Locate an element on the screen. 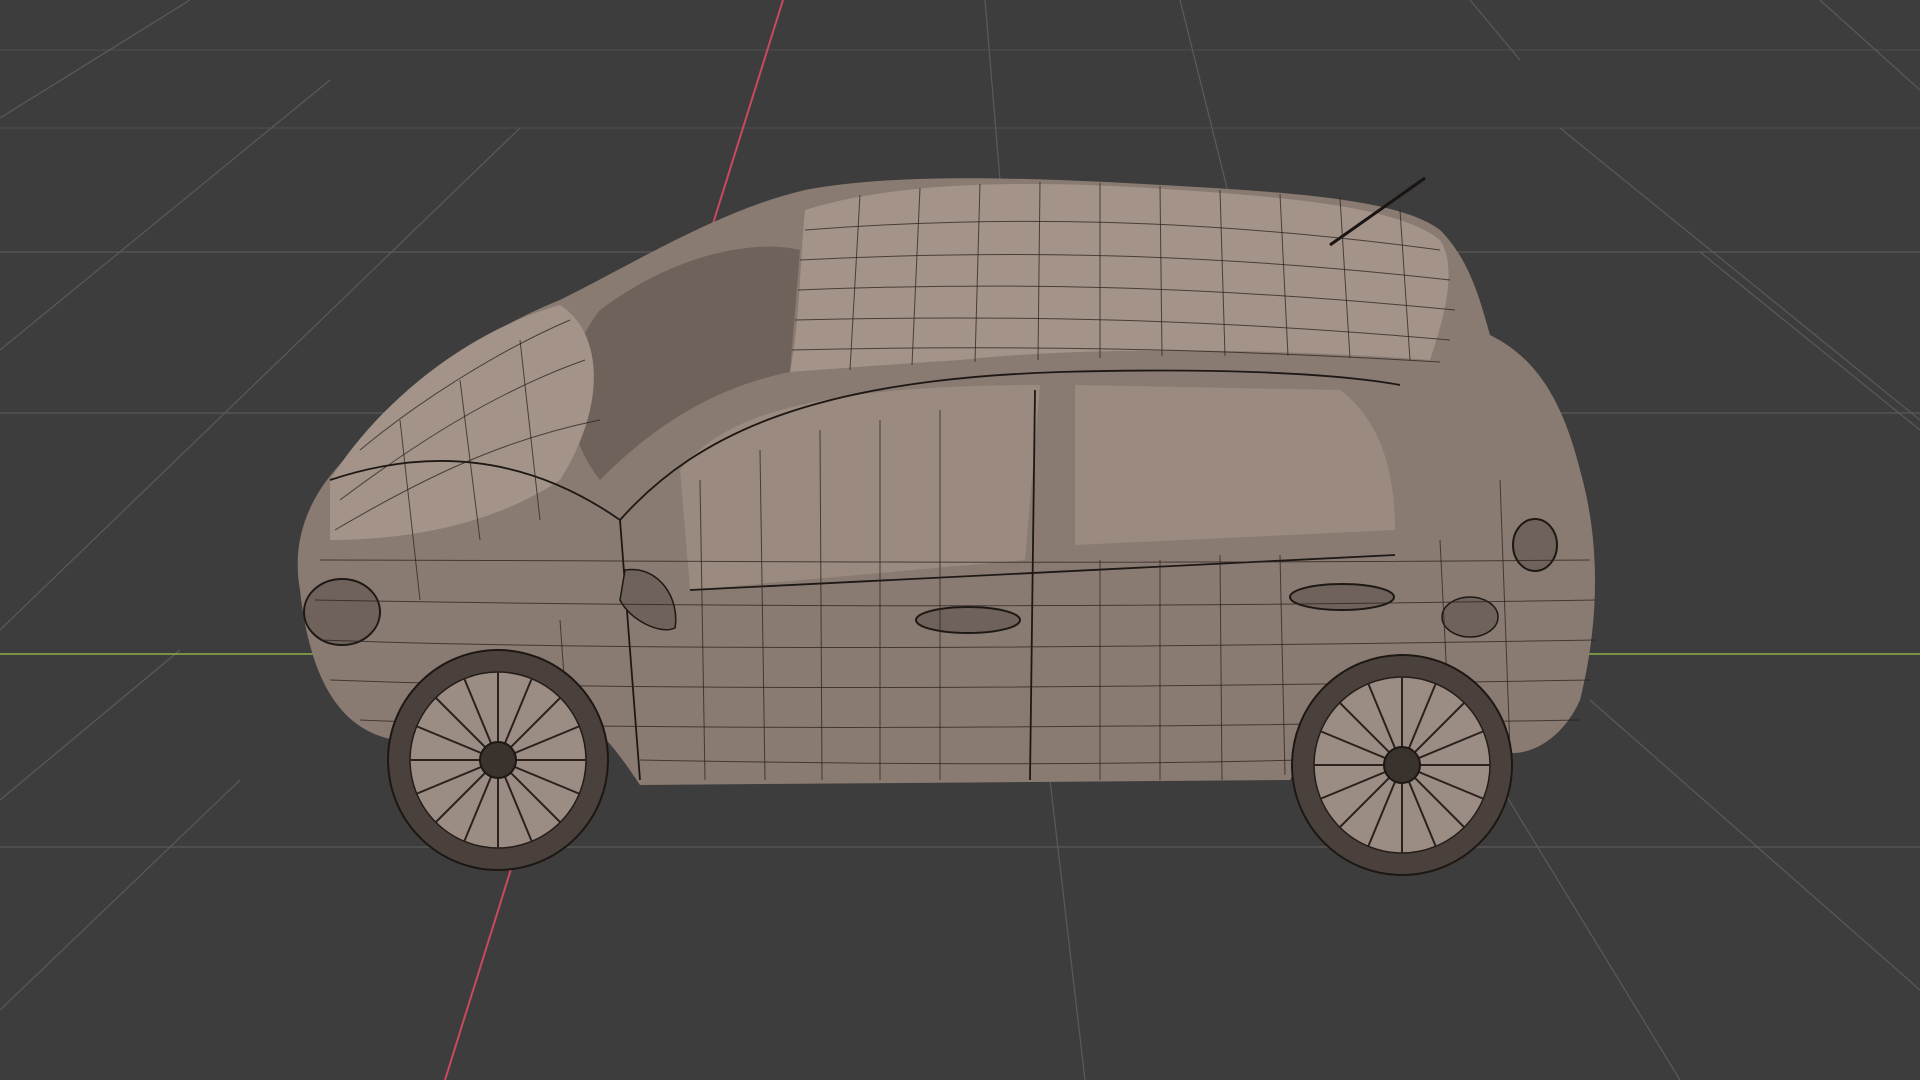 This screenshot has height=1080, width=1920. front-door-handle is located at coordinates (968, 620).